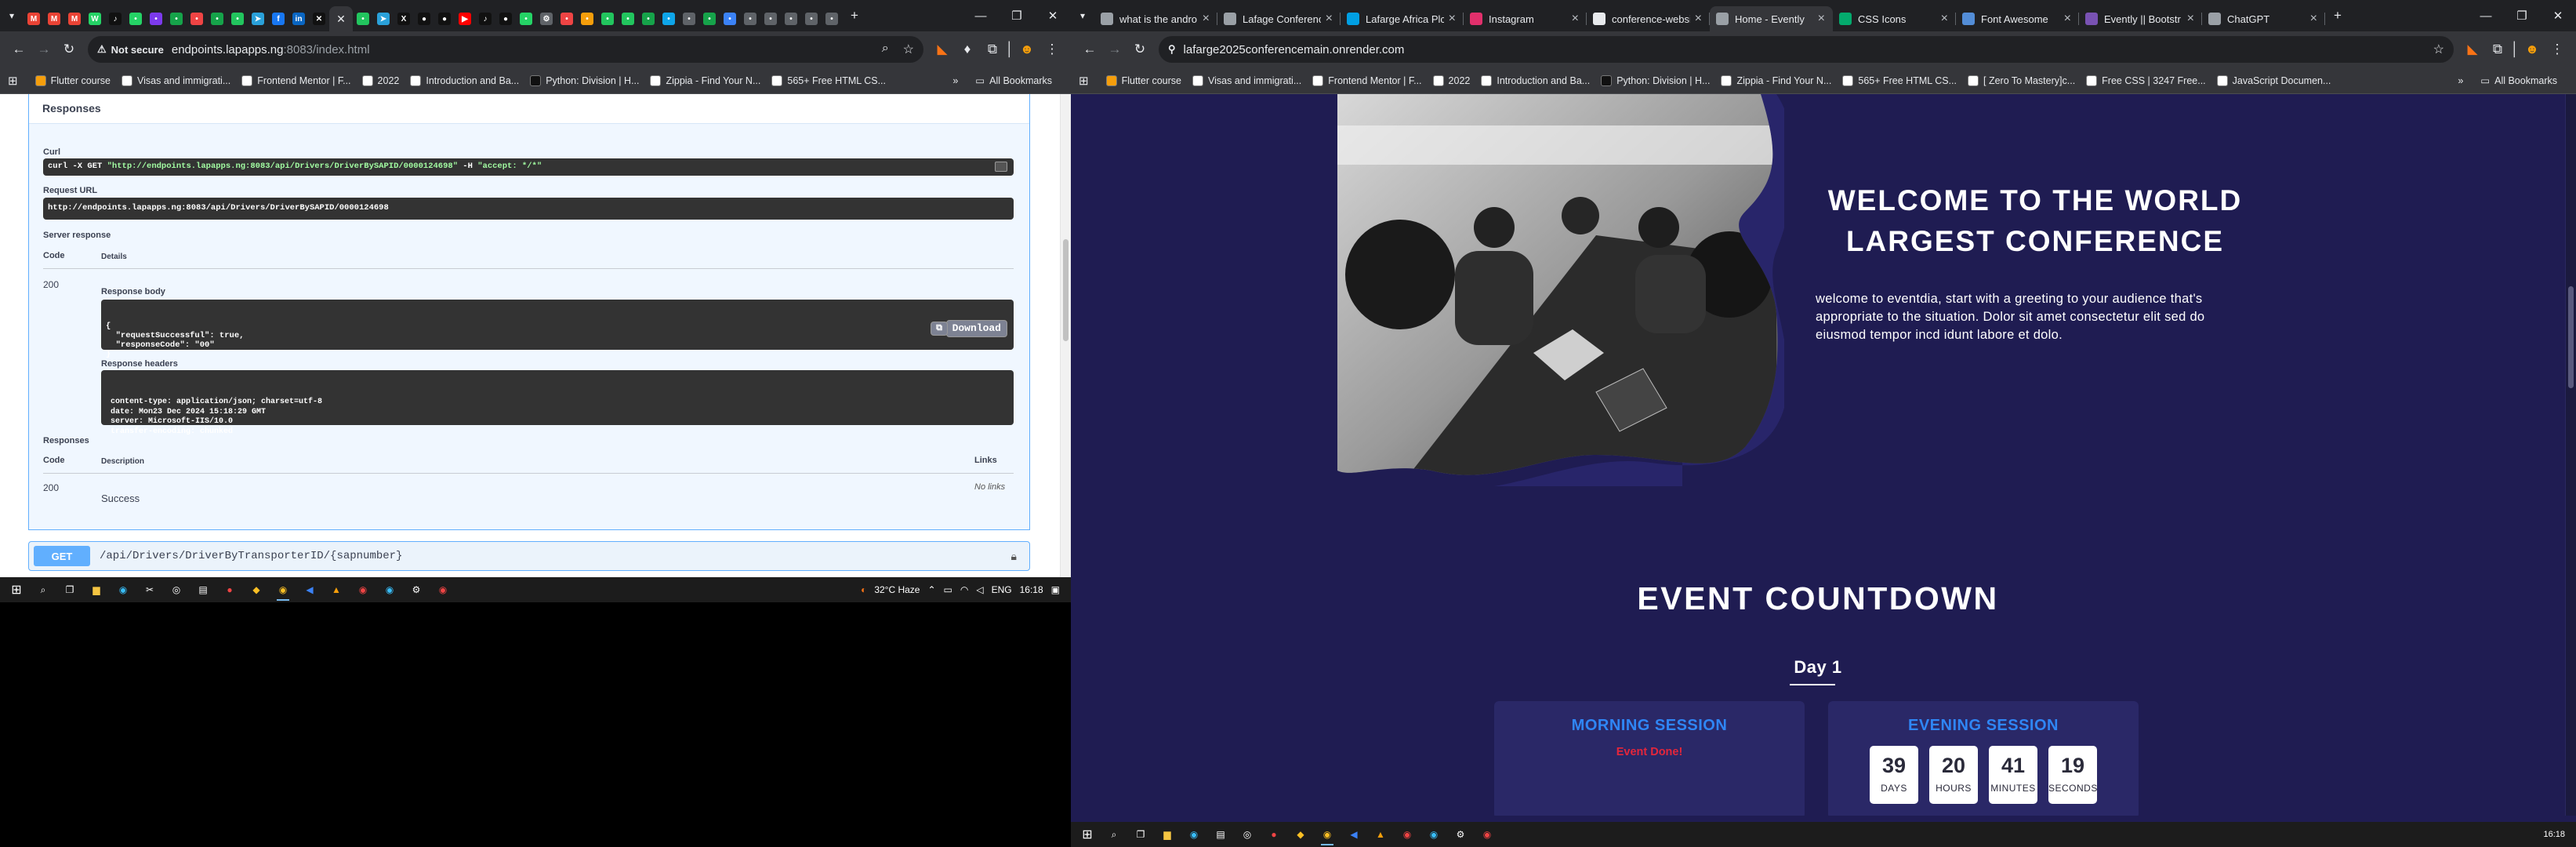 This screenshot has height=847, width=2576. What do you see at coordinates (948, 589) in the screenshot?
I see `battery-icon: ▭` at bounding box center [948, 589].